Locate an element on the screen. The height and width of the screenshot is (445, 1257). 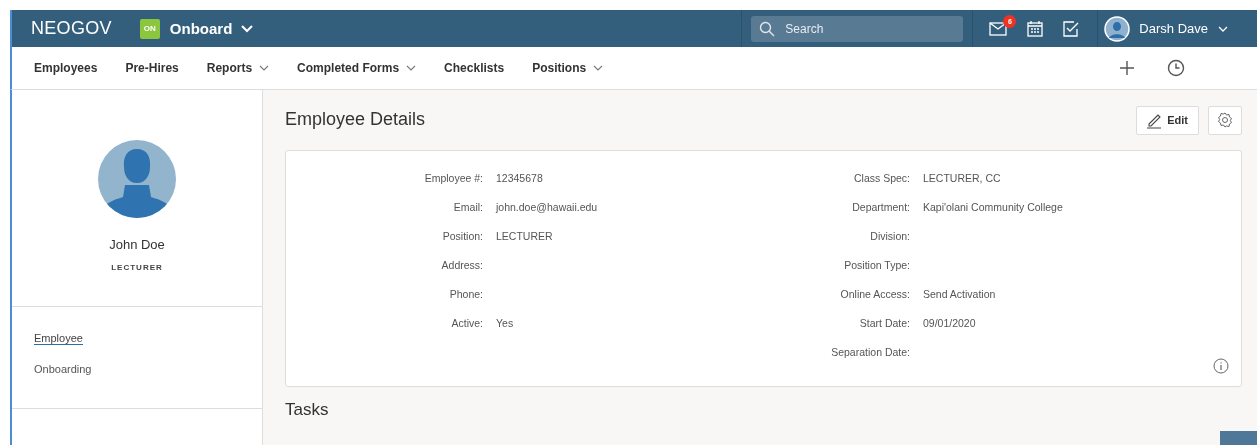
settings-button is located at coordinates (1225, 120).